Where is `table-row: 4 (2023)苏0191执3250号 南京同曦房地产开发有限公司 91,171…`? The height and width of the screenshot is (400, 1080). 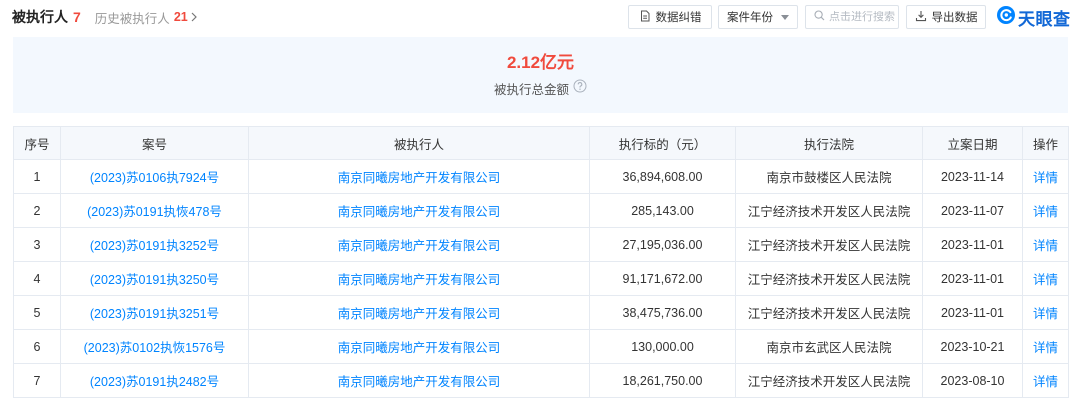 table-row: 4 (2023)苏0191执3250号 南京同曦房地产开发有限公司 91,171… is located at coordinates (541, 278).